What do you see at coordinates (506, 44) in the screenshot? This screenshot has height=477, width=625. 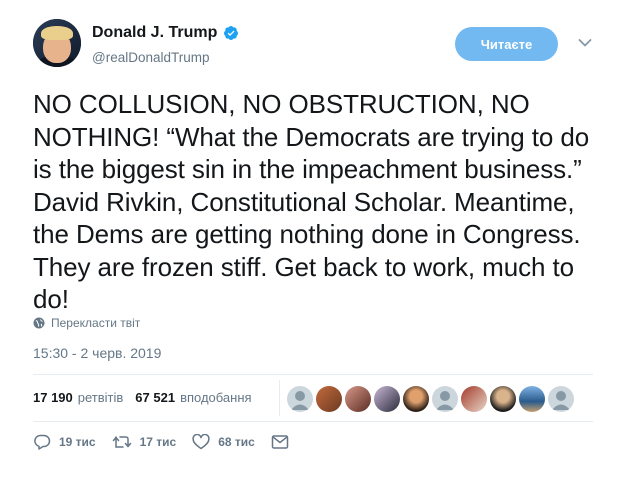 I see `following-button: Читаєте` at bounding box center [506, 44].